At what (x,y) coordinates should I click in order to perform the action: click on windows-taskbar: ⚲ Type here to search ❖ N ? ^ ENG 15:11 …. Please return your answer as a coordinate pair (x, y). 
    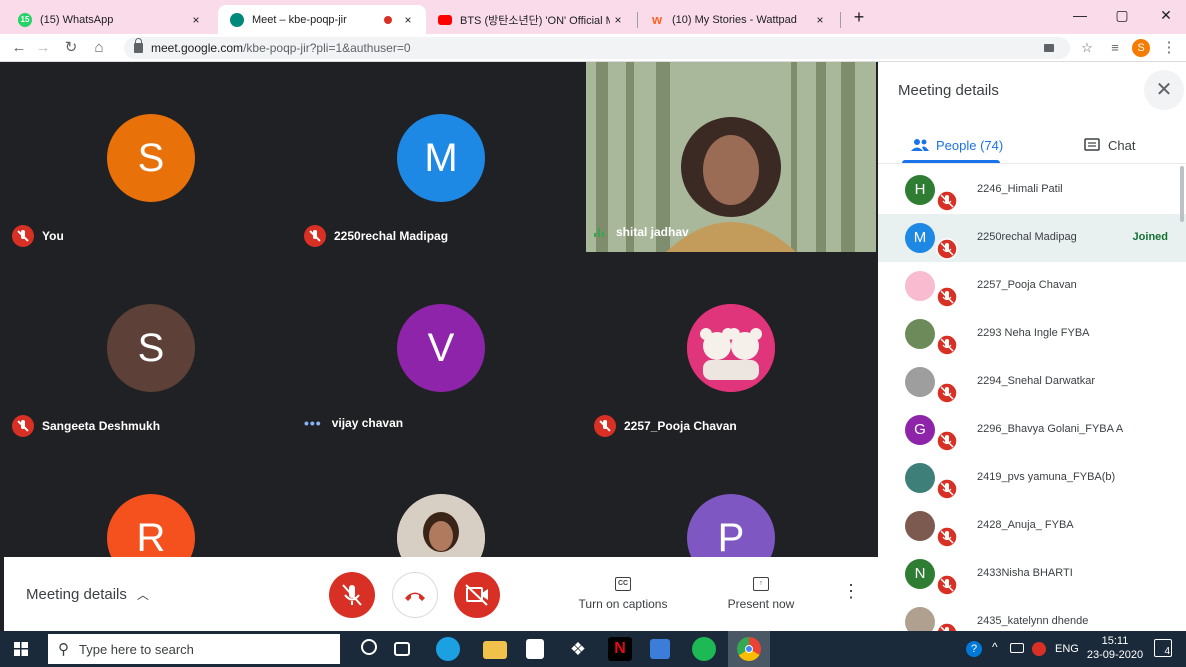
    Looking at the image, I should click on (593, 649).